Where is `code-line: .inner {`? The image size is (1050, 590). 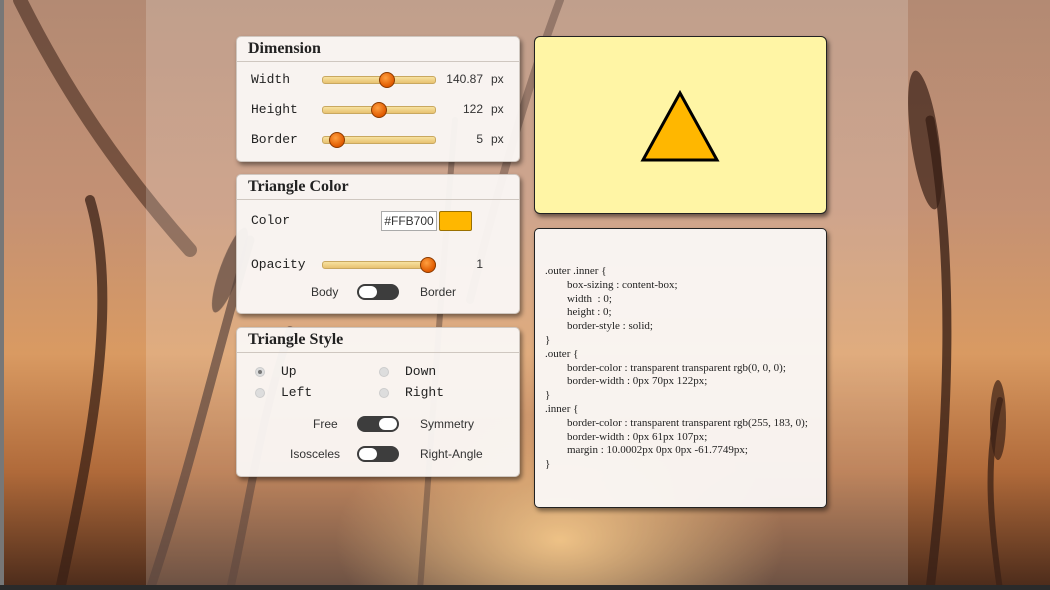
code-line: .inner { is located at coordinates (562, 408).